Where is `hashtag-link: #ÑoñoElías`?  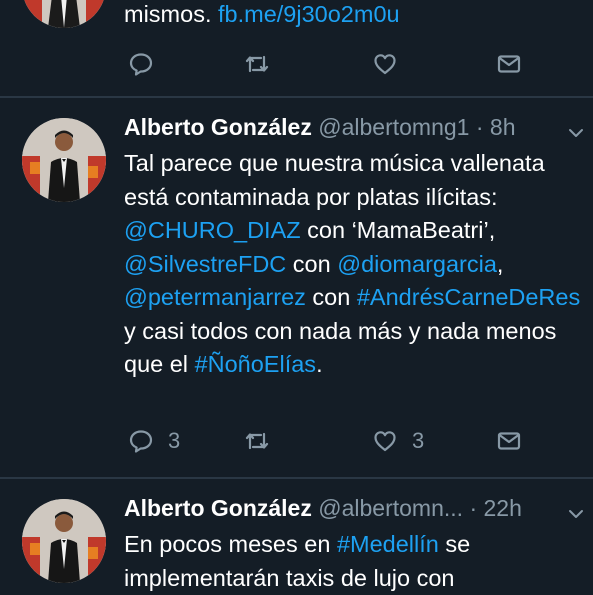
hashtag-link: #ÑoñoElías is located at coordinates (256, 364).